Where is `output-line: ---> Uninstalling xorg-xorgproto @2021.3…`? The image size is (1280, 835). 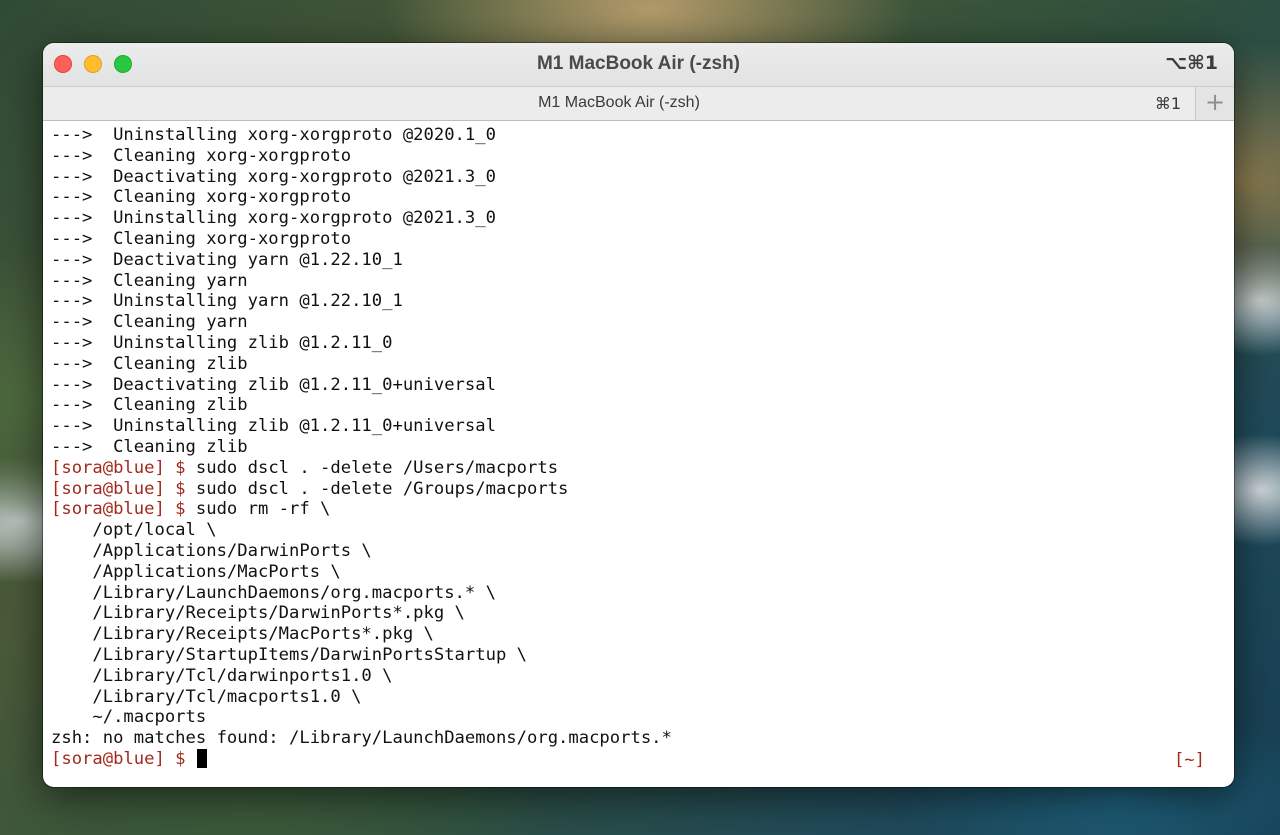 output-line: ---> Uninstalling xorg-xorgproto @2021.3… is located at coordinates (273, 218).